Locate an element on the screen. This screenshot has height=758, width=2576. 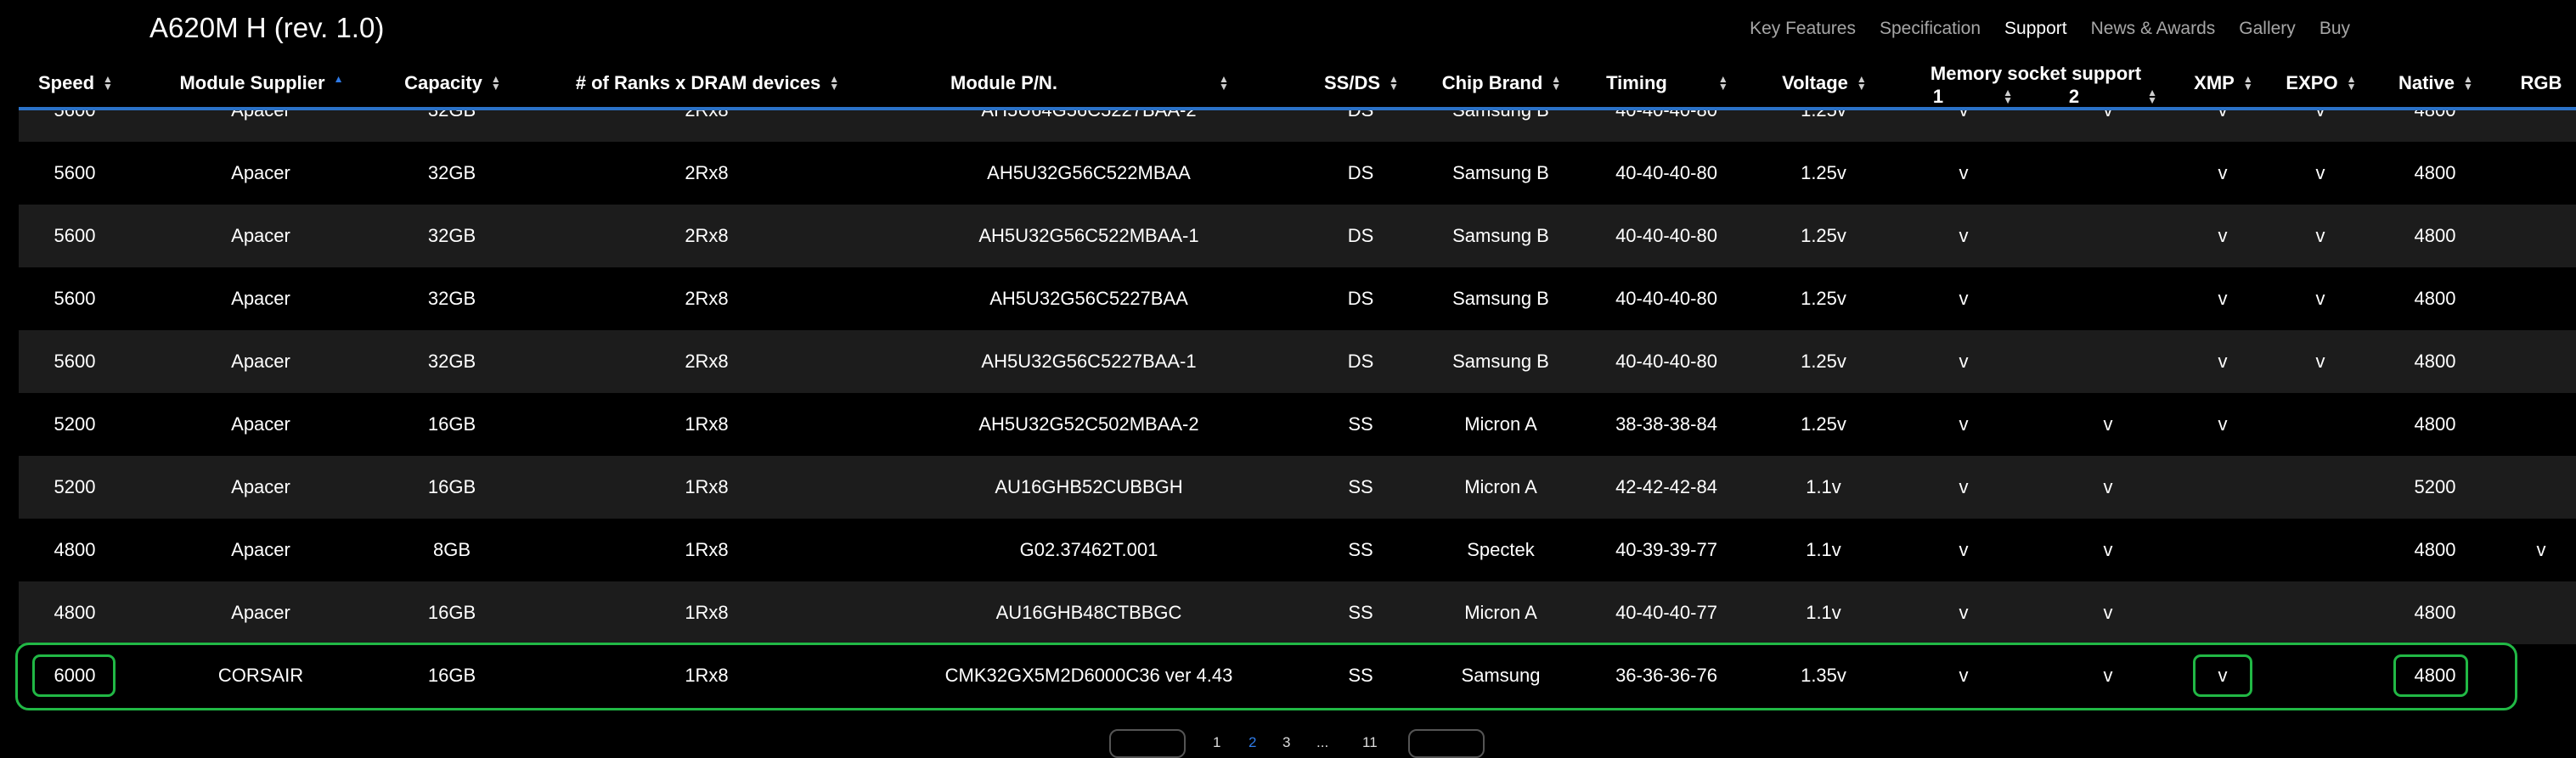
col-chip-header: Chip Brand ▲ ▼ is located at coordinates (1500, 83).